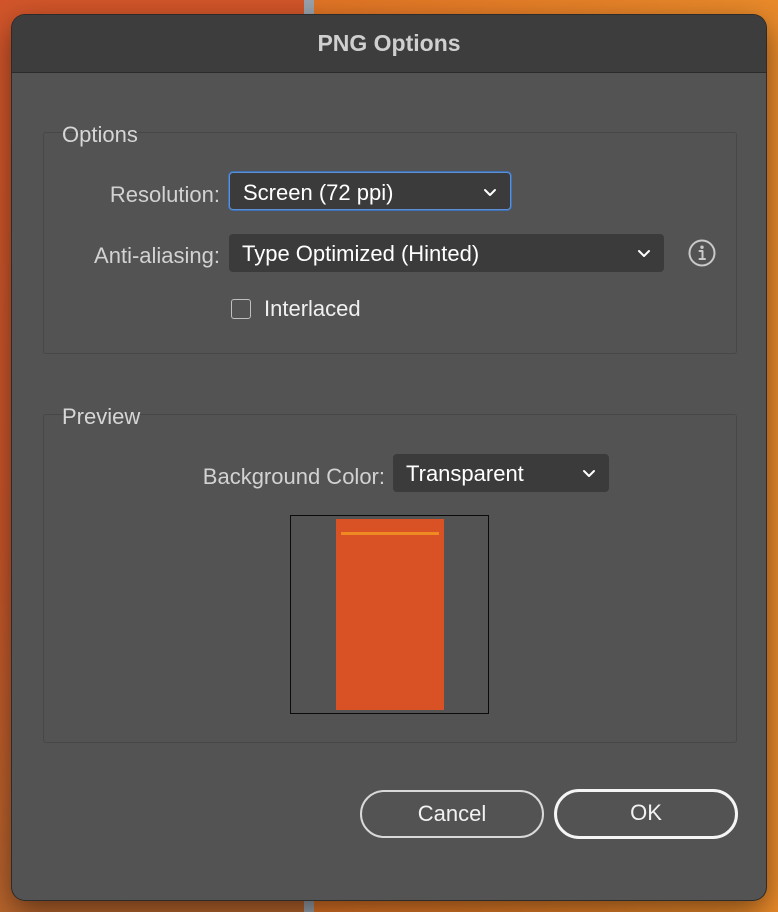 This screenshot has width=778, height=912. What do you see at coordinates (101, 416) in the screenshot?
I see `preview-group-label: Preview` at bounding box center [101, 416].